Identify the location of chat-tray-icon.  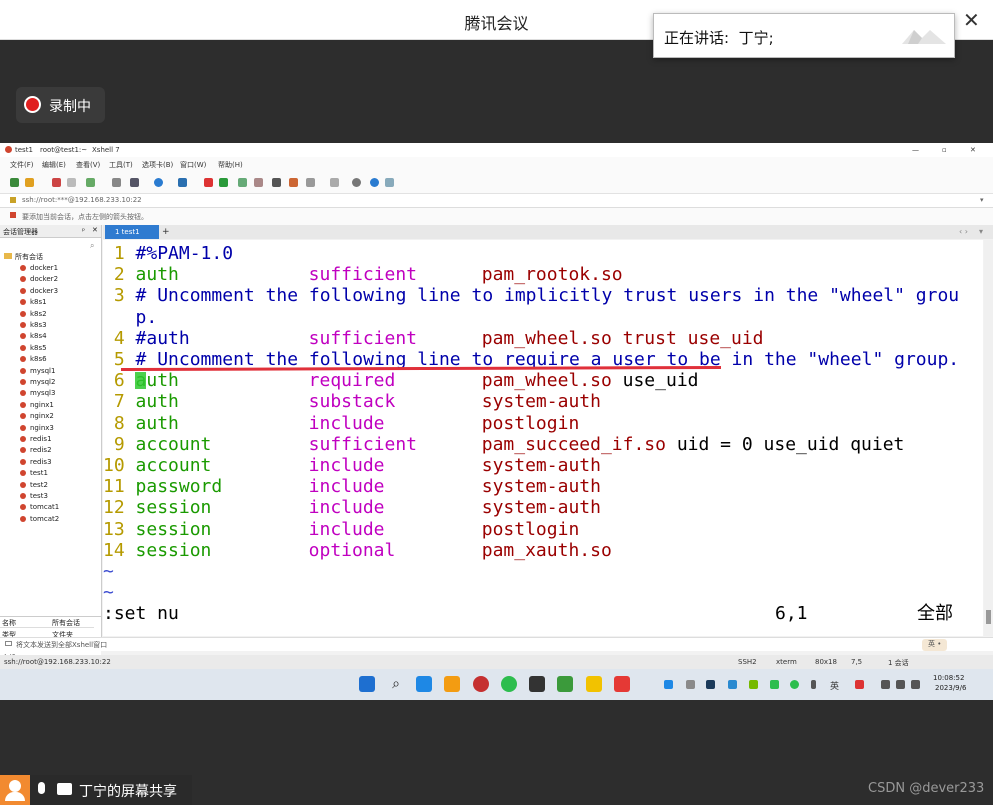
(794, 684).